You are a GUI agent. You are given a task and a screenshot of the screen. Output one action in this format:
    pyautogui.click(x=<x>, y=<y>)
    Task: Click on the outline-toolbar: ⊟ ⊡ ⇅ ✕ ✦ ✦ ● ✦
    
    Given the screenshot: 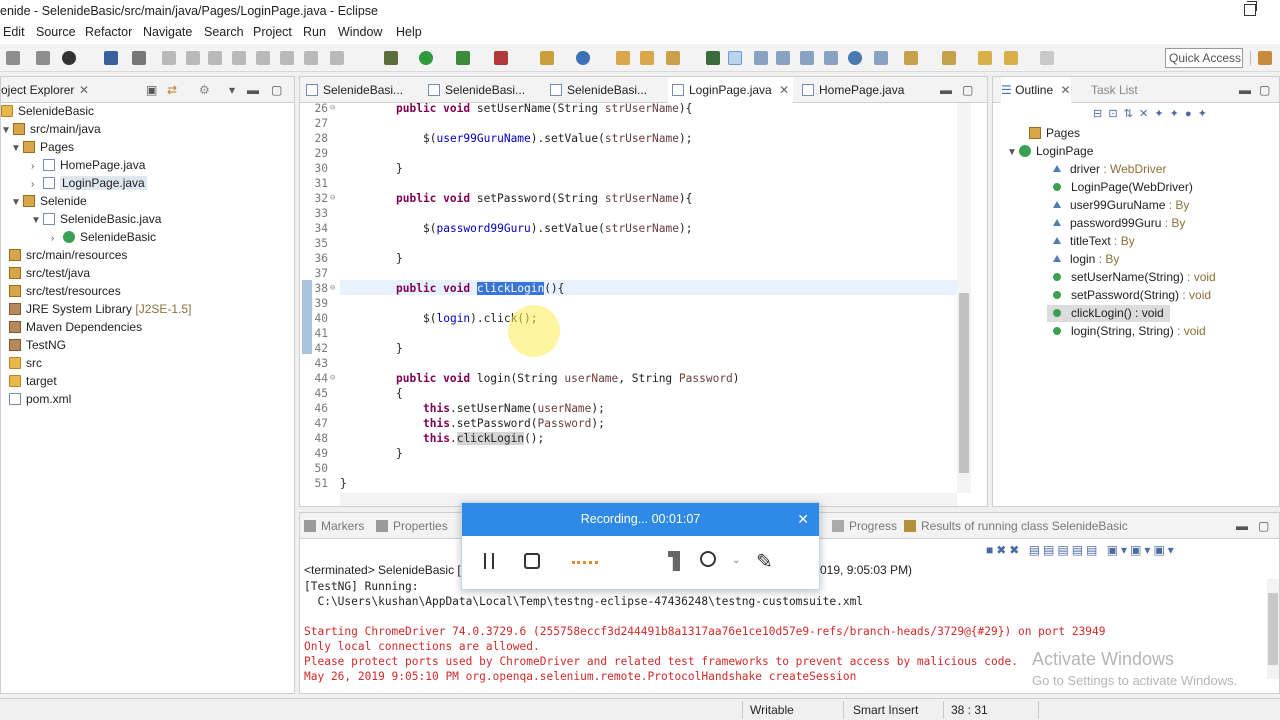 What is the action you would take?
    pyautogui.click(x=1183, y=115)
    